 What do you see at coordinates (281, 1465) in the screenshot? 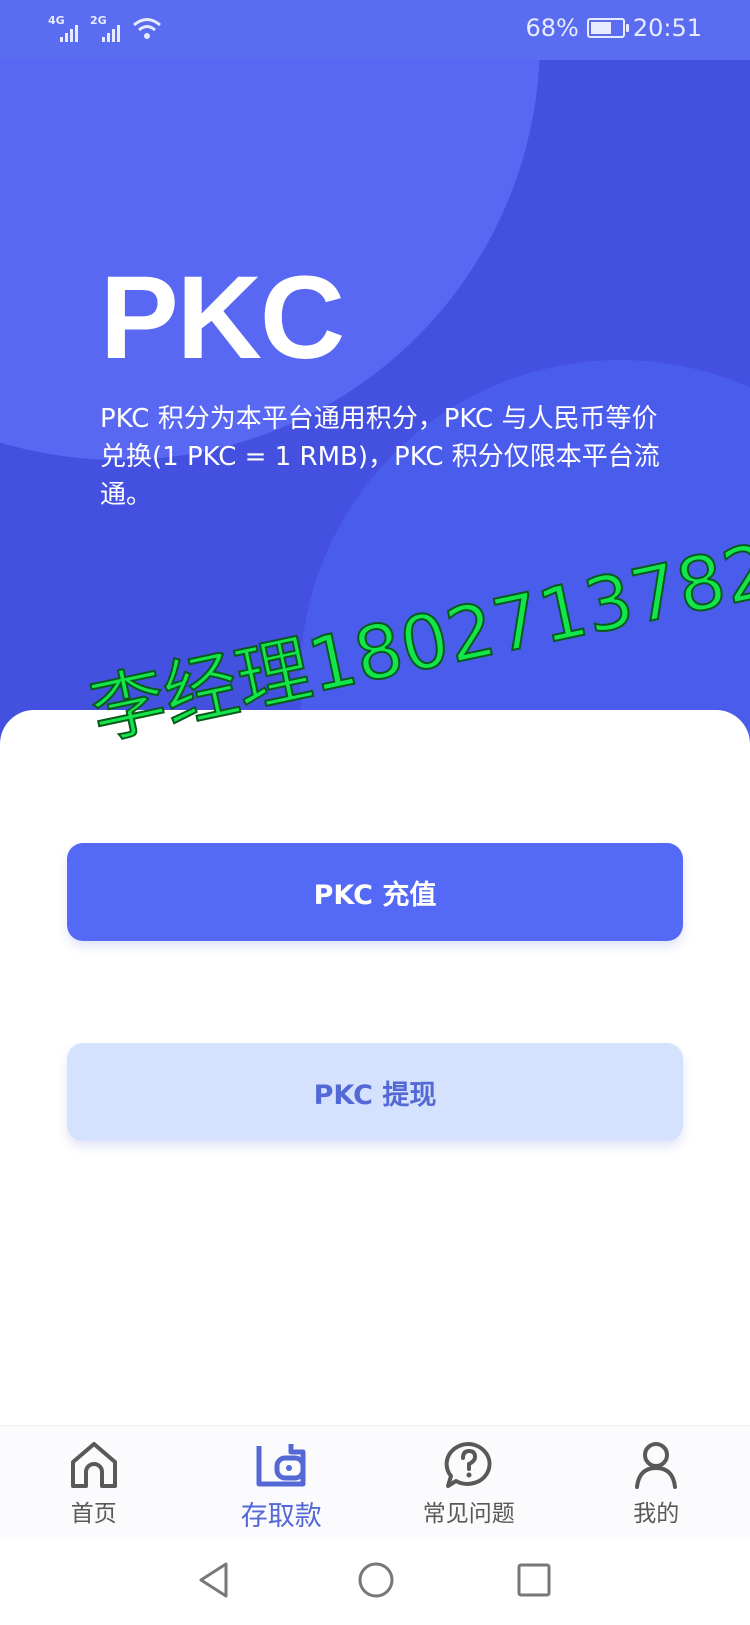
I see `wallet-icon` at bounding box center [281, 1465].